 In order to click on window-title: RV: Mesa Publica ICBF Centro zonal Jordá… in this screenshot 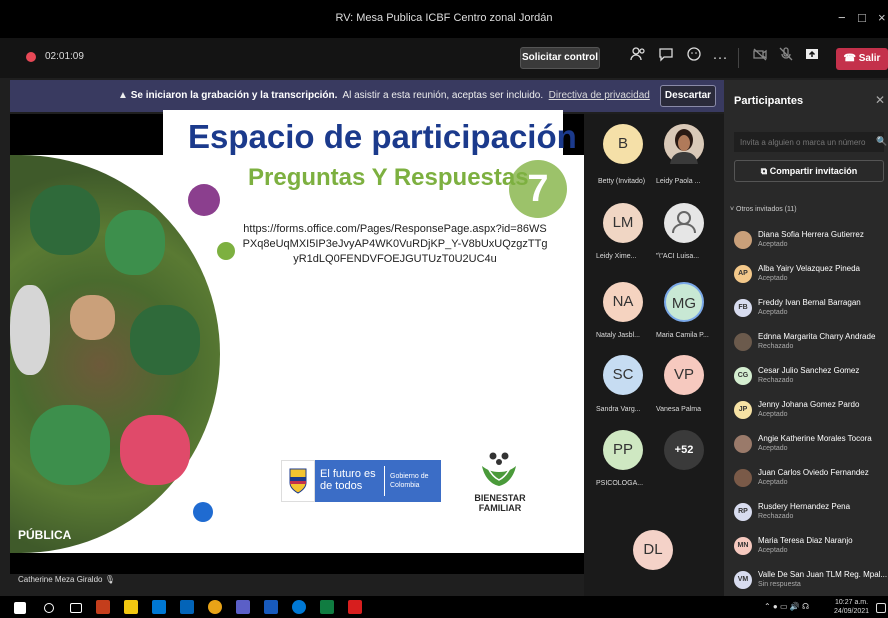, I will do `click(444, 18)`.